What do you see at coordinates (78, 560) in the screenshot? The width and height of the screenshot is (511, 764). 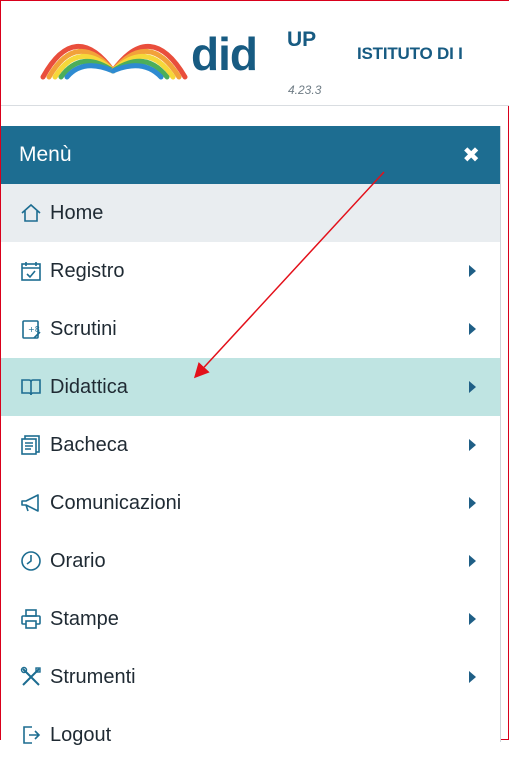 I see `sidebar-item-label: Orario` at bounding box center [78, 560].